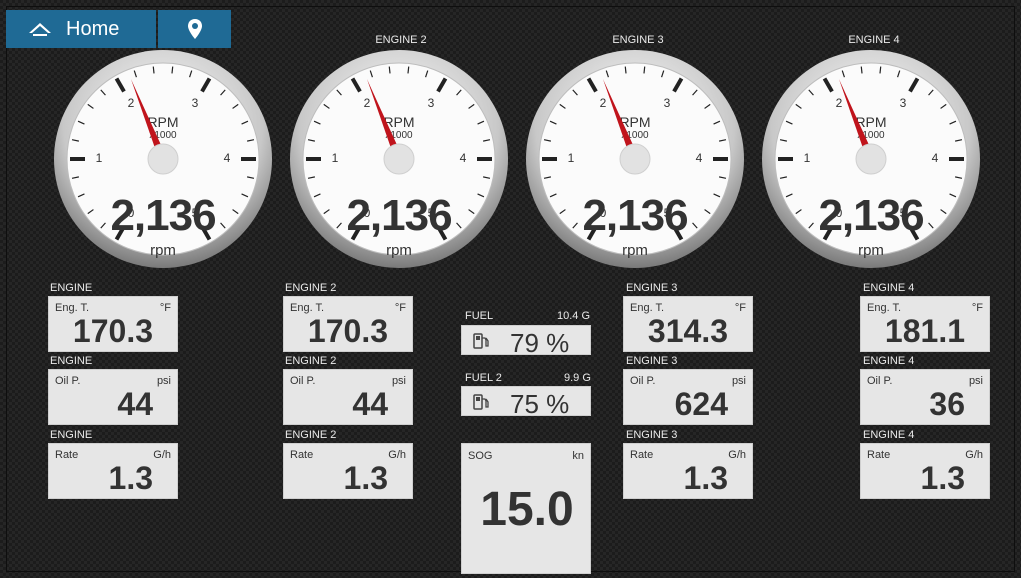 This screenshot has width=1021, height=578. I want to click on rpm-gauge-1: 0 1 2 3 4 5 RPM x1000 2,136 rpm, so click(163, 159).